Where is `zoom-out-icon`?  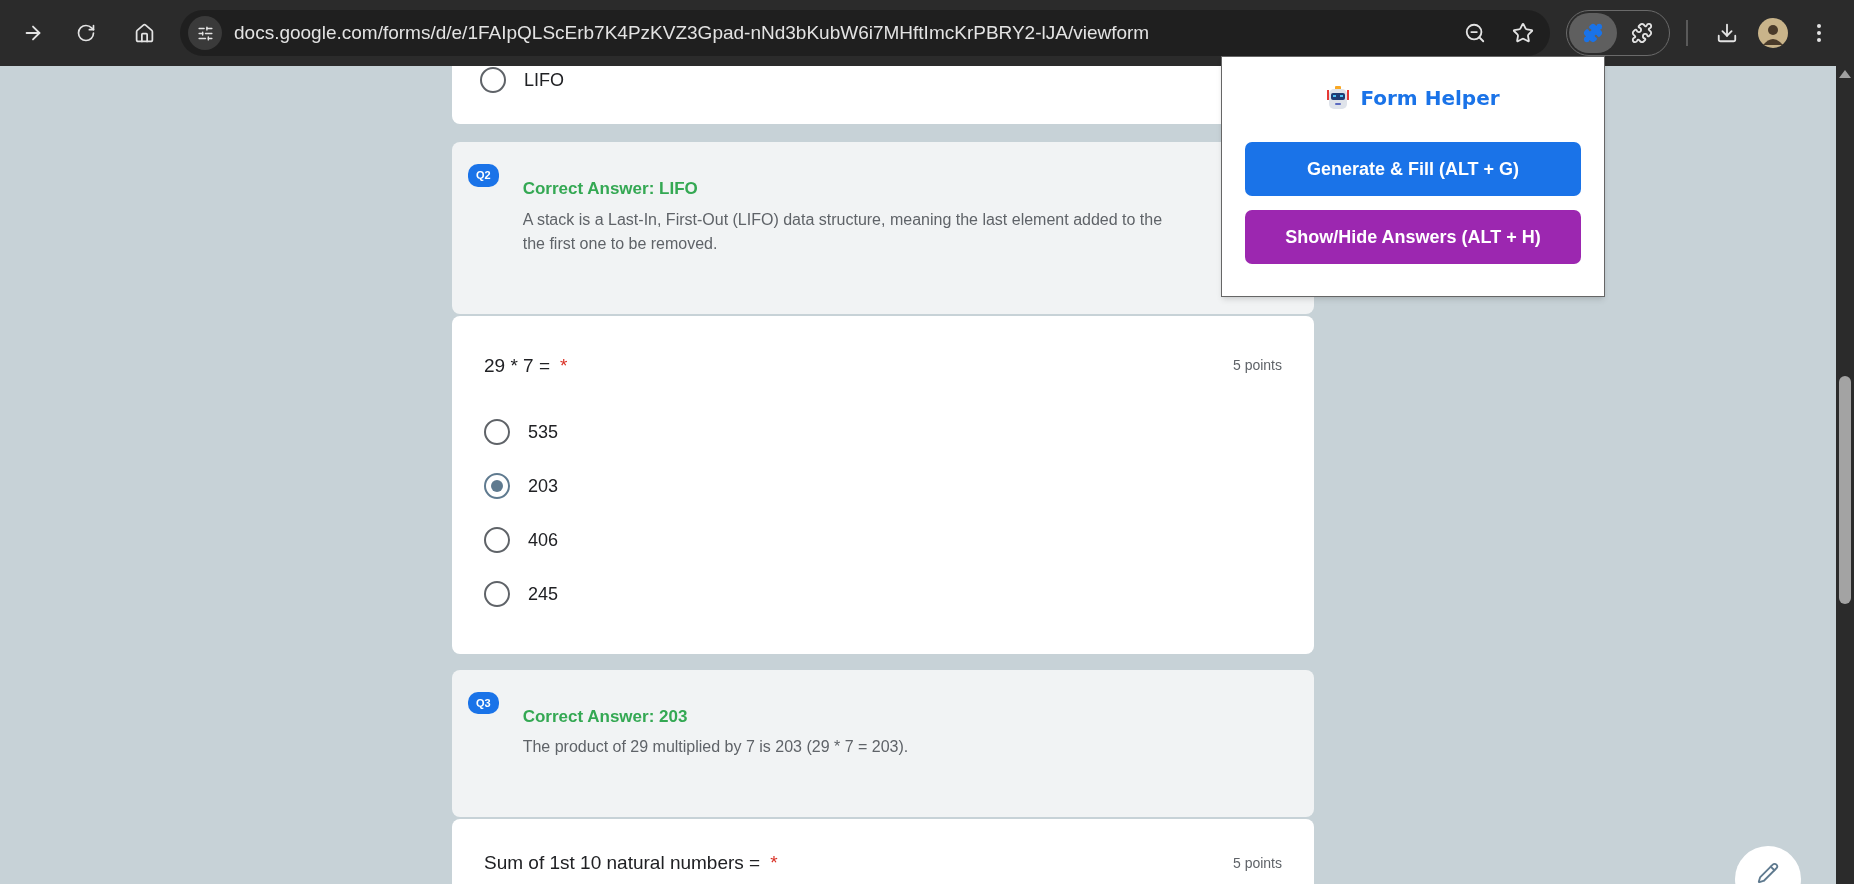 zoom-out-icon is located at coordinates (1475, 33).